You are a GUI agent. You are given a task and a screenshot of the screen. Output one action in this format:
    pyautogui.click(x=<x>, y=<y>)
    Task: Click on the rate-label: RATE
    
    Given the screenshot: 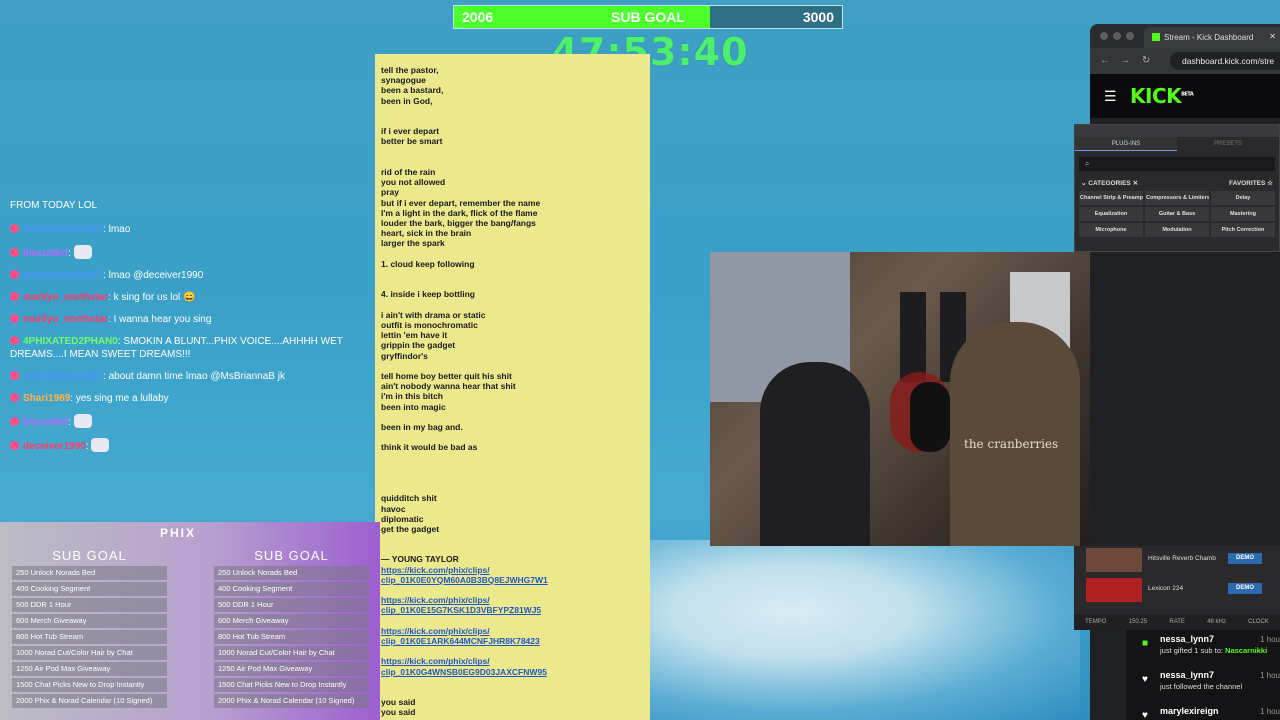 What is the action you would take?
    pyautogui.click(x=1177, y=622)
    